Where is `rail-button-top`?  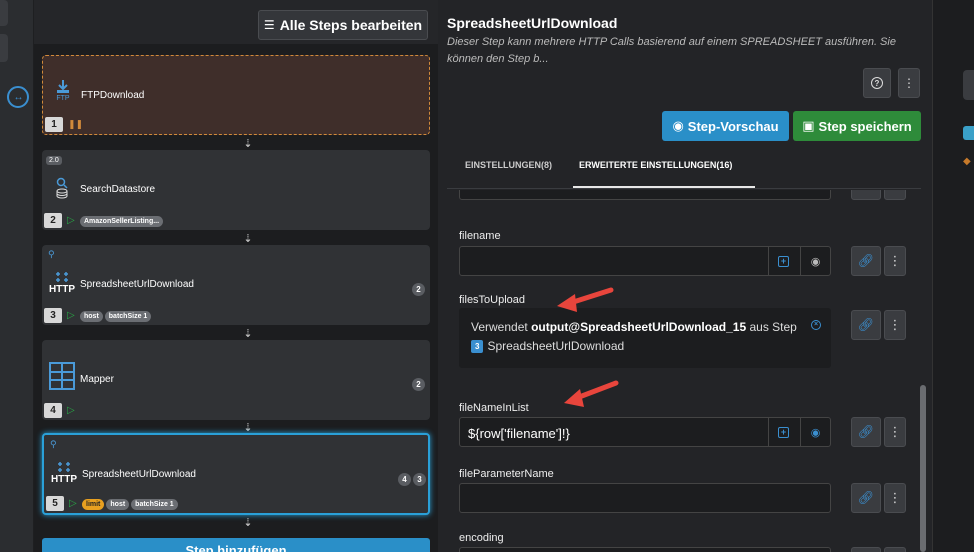
rail-button-top is located at coordinates (4, 13).